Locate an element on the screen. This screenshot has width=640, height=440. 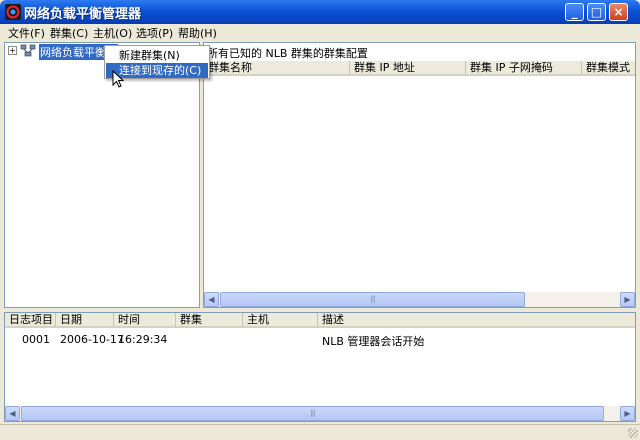
cluster-list-hscrollbar: ◀ ||| ▶ is located at coordinates (419, 299).